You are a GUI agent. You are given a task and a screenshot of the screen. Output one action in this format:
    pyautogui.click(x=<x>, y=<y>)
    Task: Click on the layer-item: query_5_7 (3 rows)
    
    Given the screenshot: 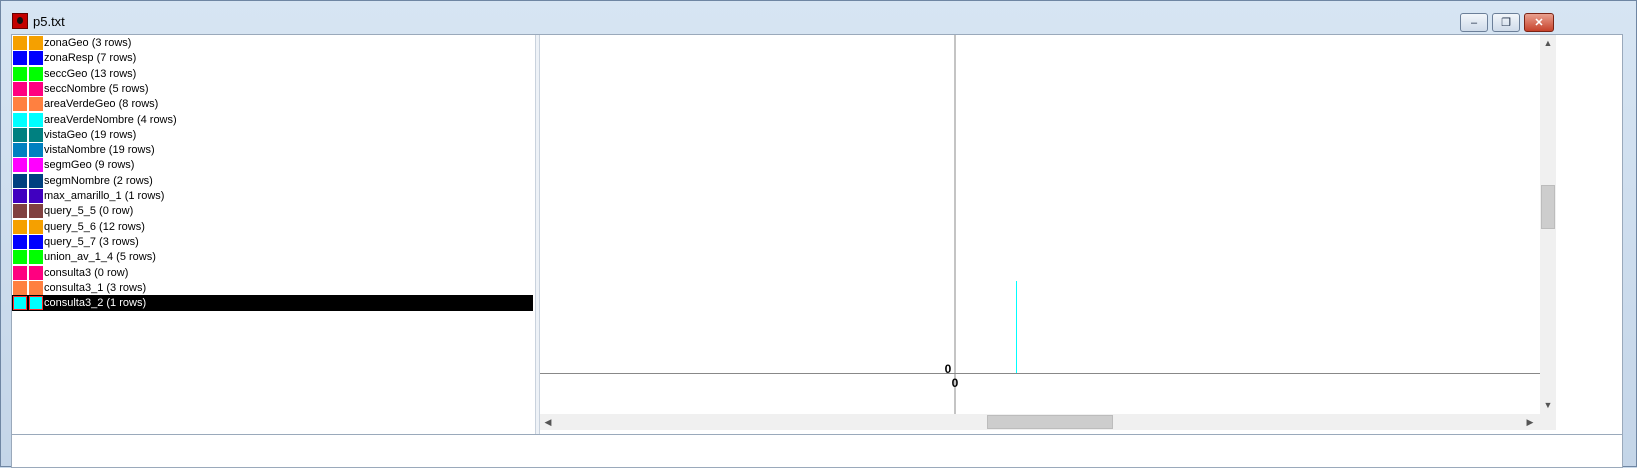 What is the action you would take?
    pyautogui.click(x=272, y=242)
    